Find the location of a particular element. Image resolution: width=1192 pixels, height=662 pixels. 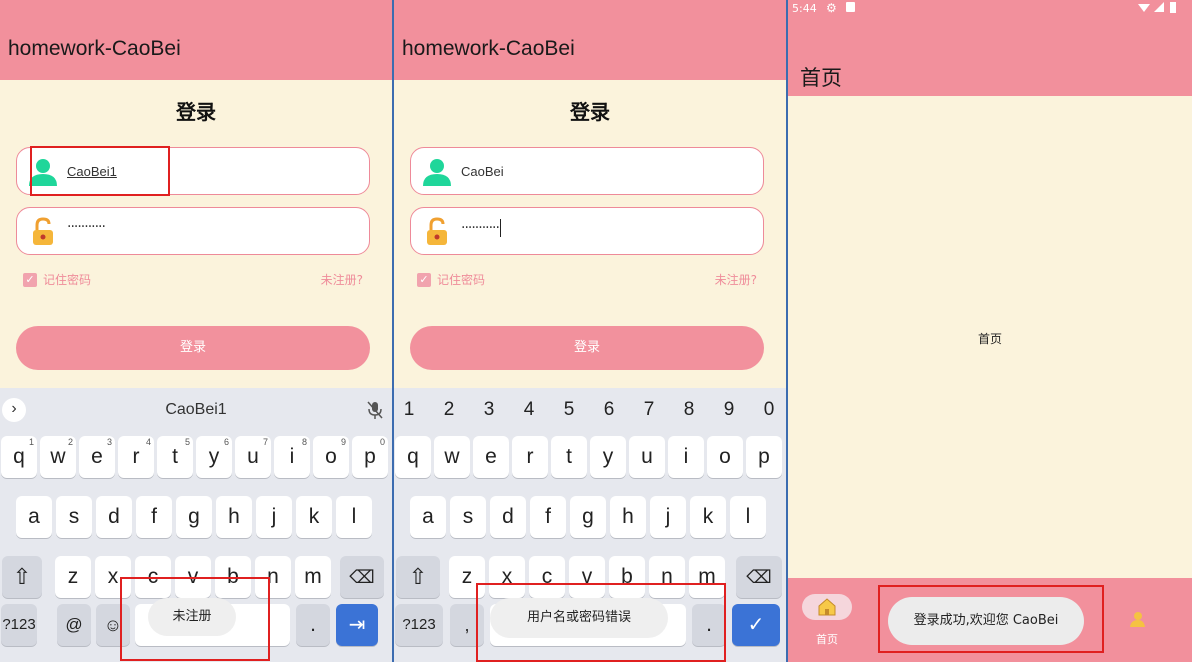

key-p: p0 is located at coordinates (370, 457).